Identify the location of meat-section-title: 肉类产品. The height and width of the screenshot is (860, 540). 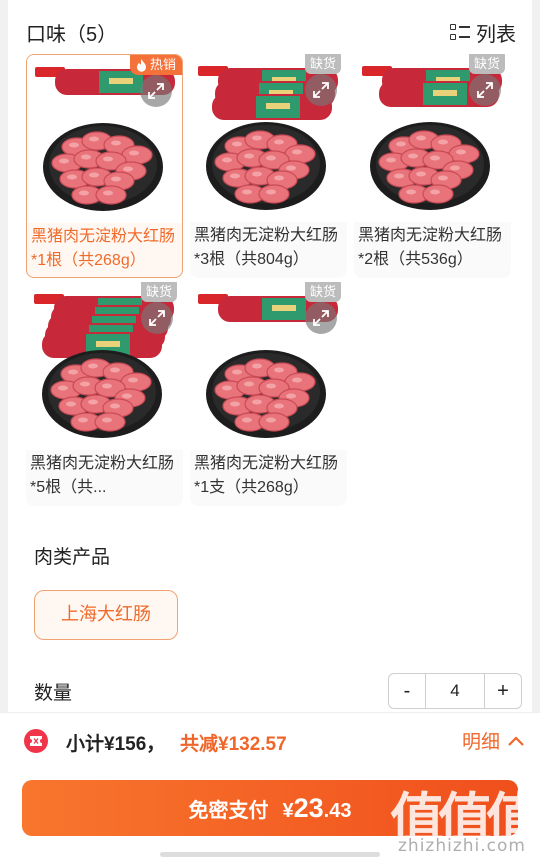
(72, 557).